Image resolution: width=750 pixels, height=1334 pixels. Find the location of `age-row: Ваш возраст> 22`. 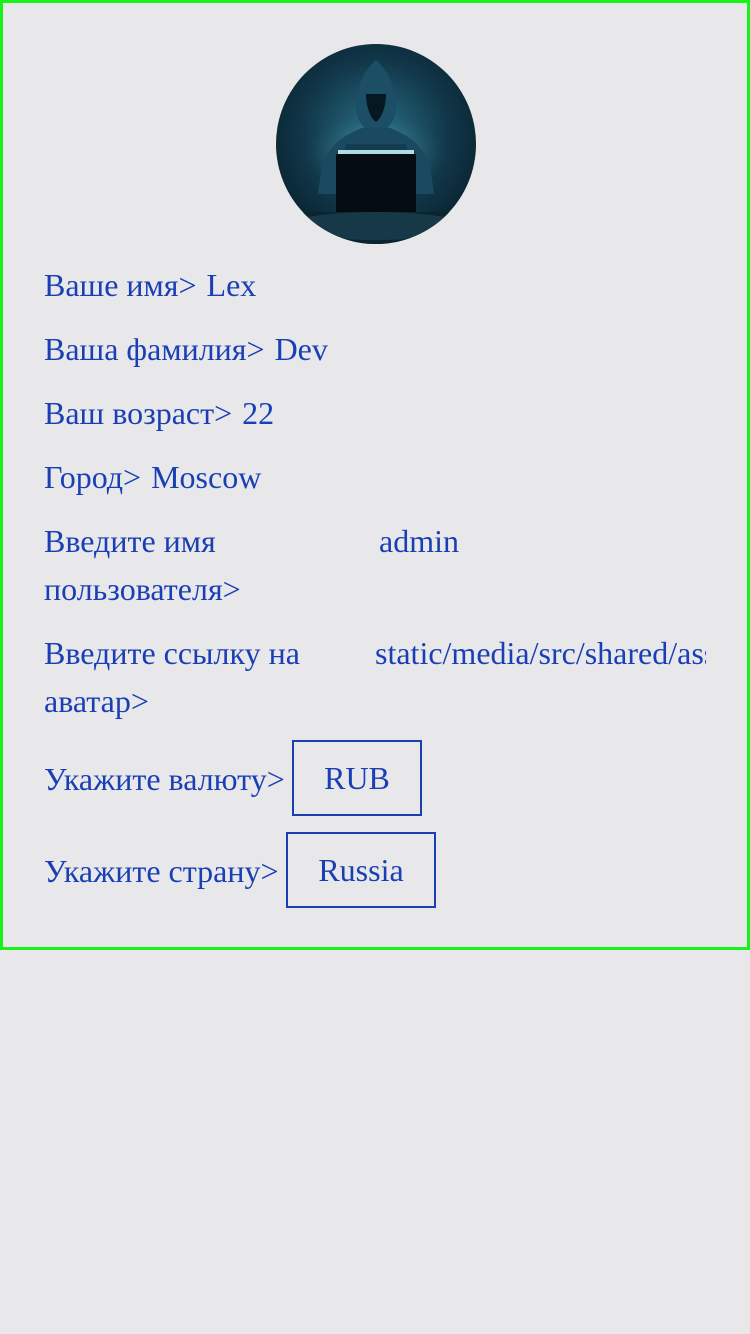

age-row: Ваш возраст> 22 is located at coordinates (159, 413).